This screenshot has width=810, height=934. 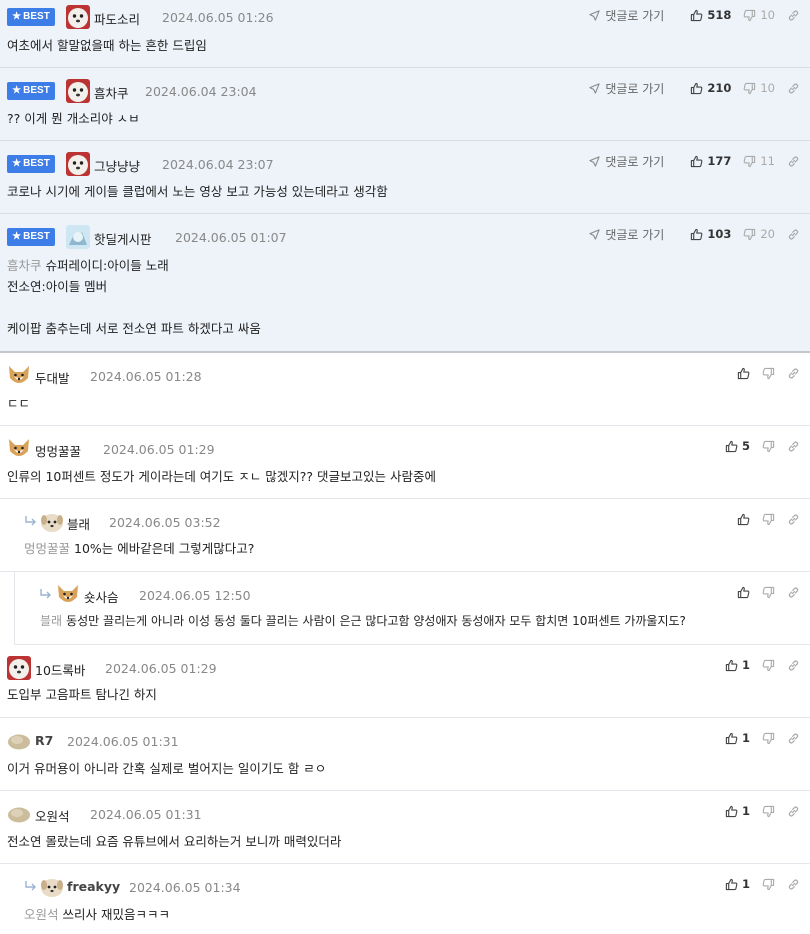 What do you see at coordinates (594, 161) in the screenshot?
I see `send-arrow-icon` at bounding box center [594, 161].